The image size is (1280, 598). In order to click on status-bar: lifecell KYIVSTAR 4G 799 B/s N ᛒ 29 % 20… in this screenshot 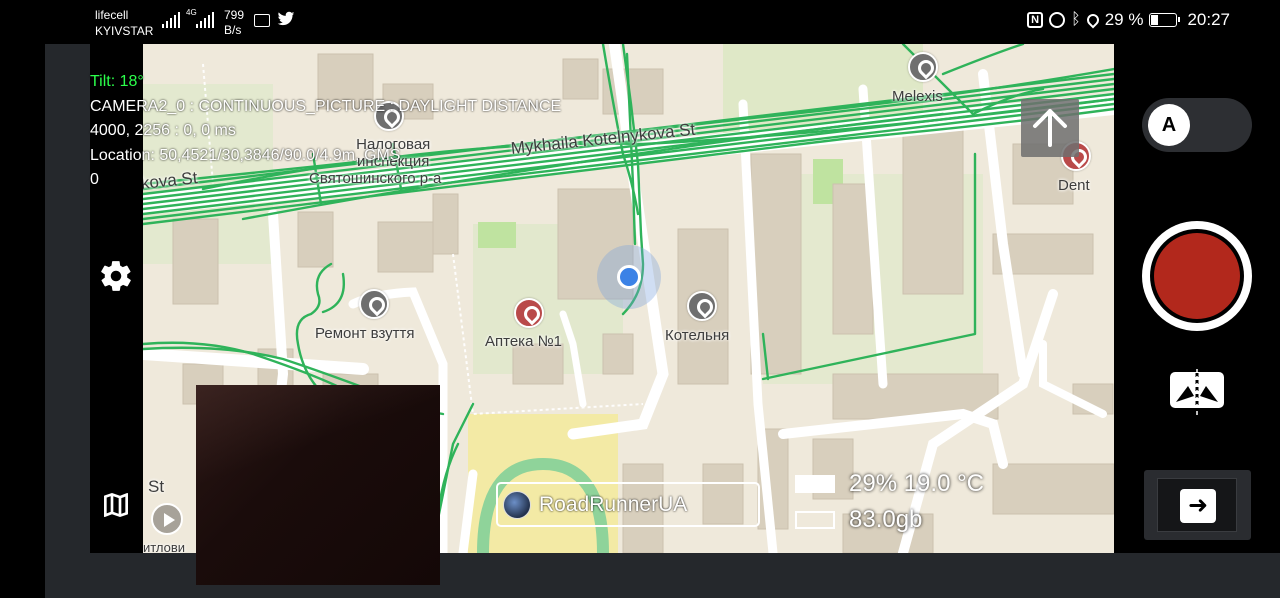, I will do `click(640, 22)`.